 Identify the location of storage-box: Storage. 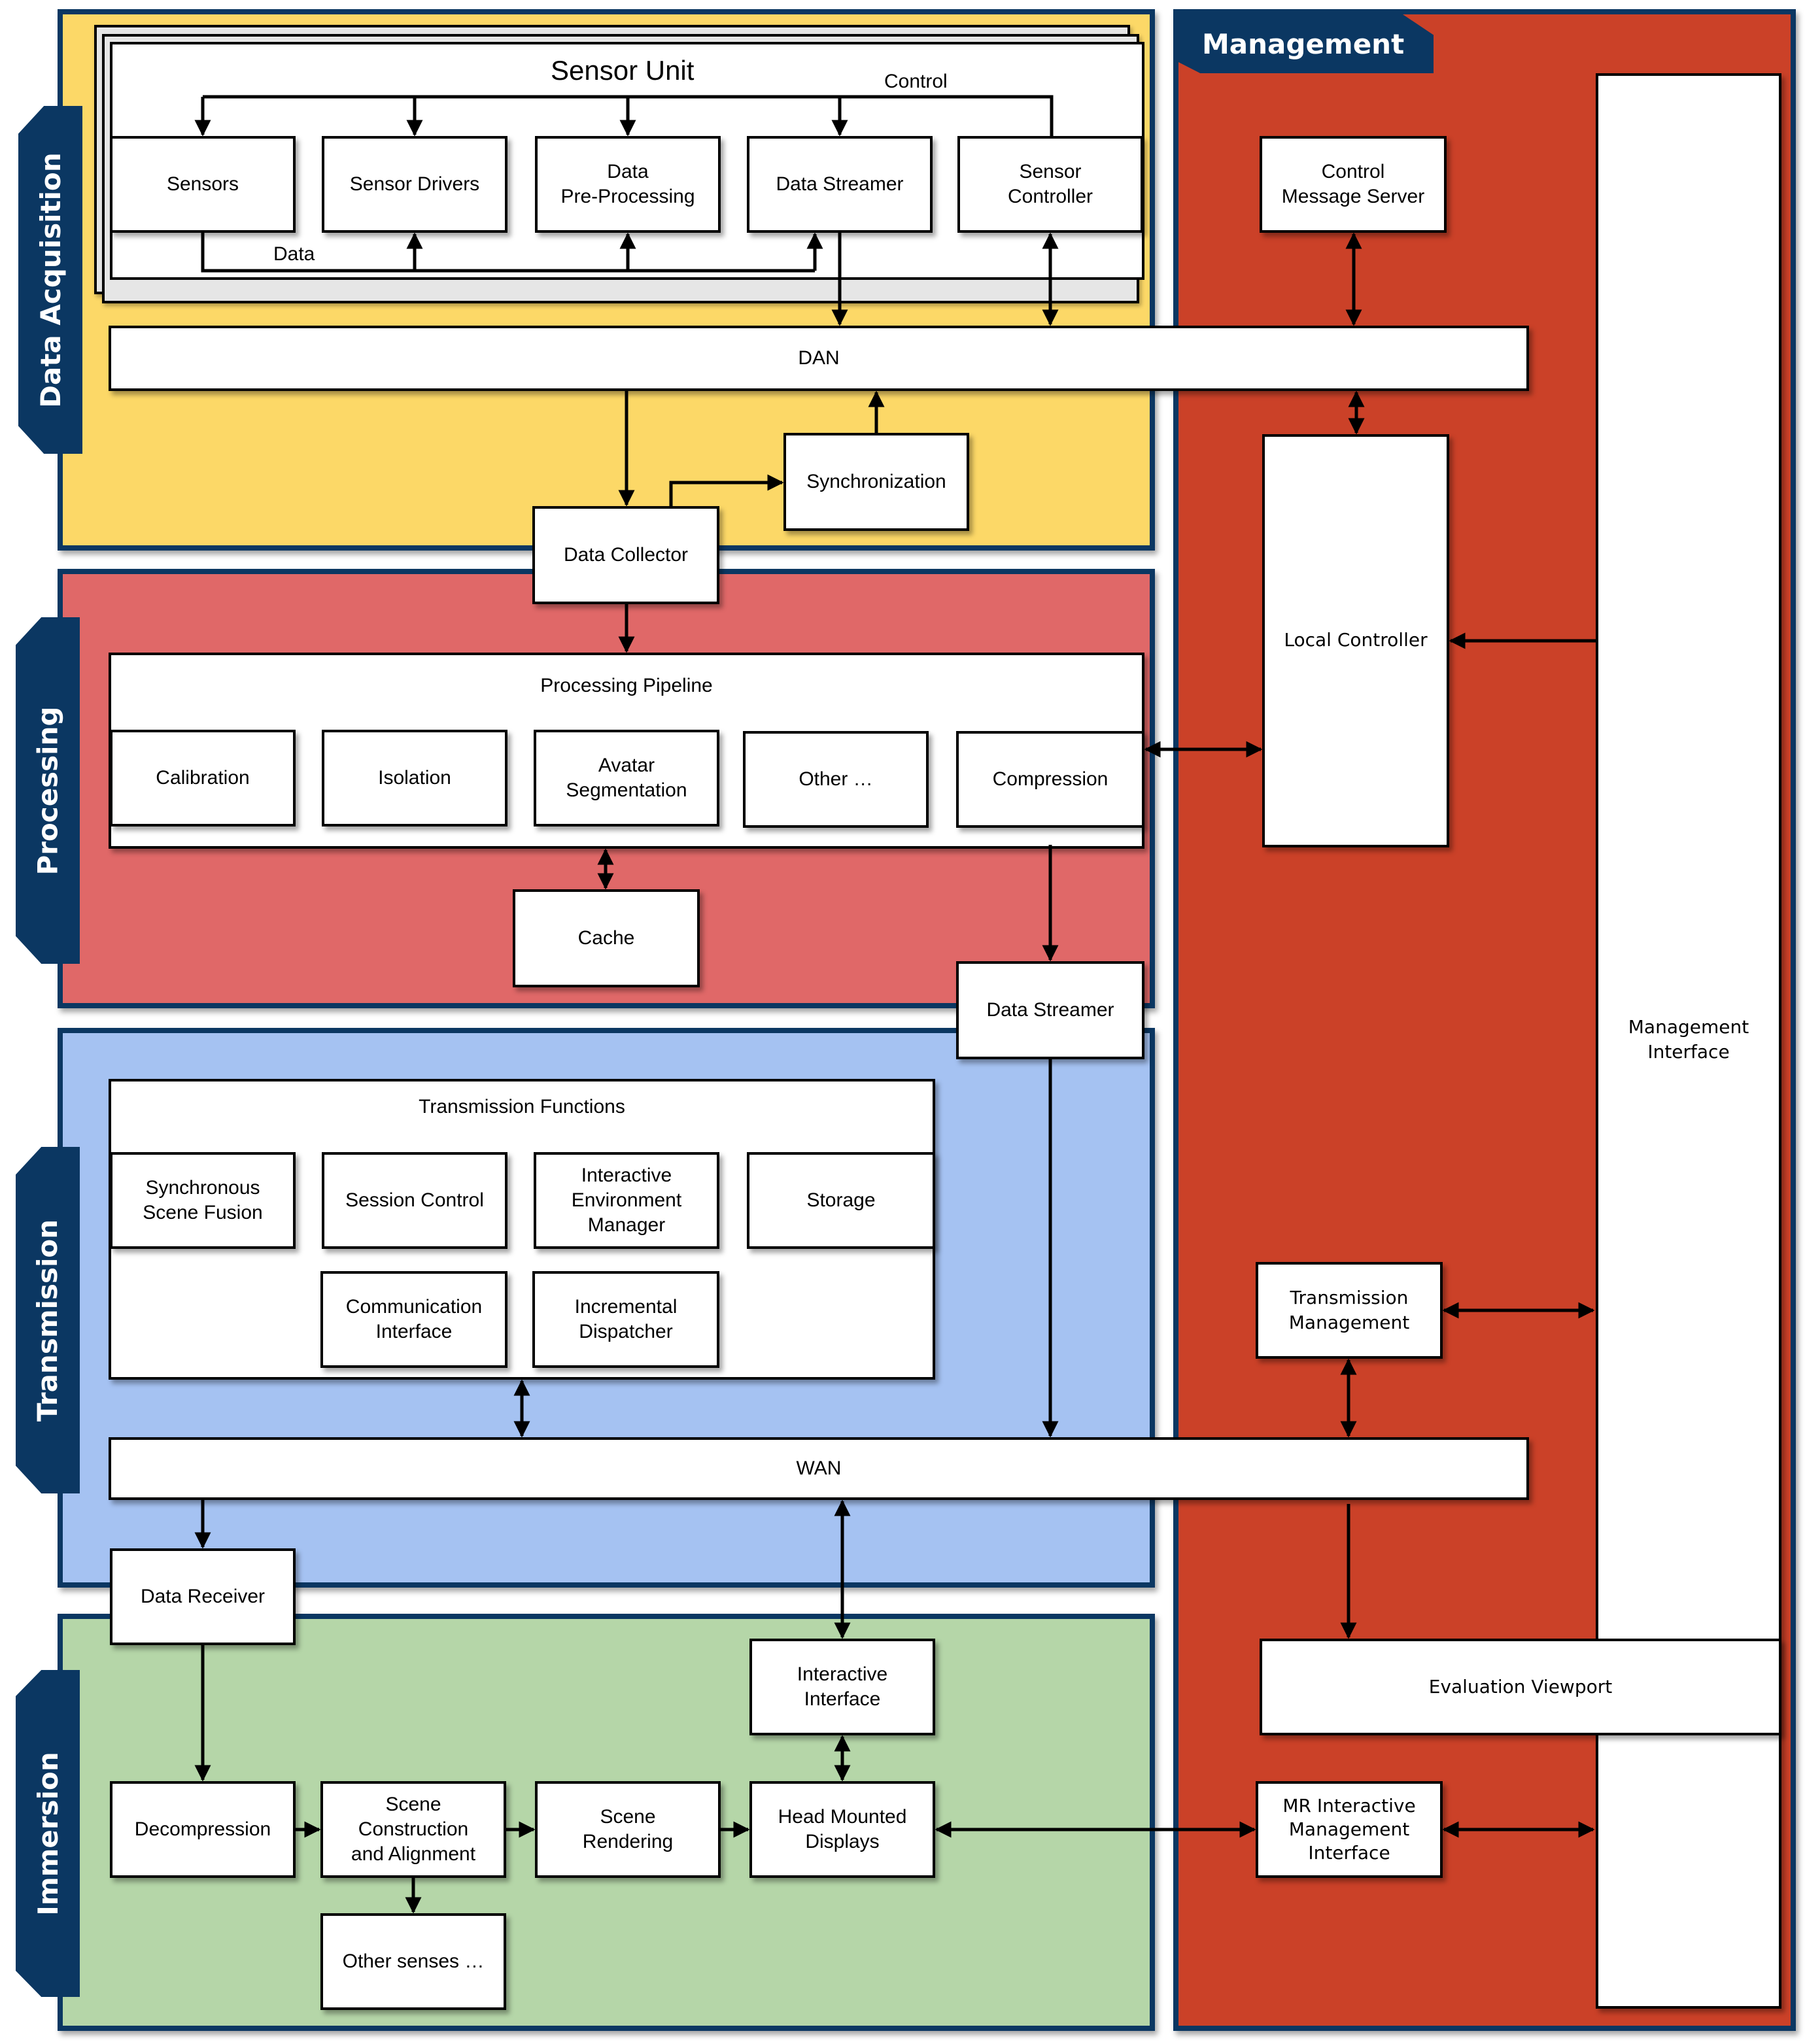
(841, 1201).